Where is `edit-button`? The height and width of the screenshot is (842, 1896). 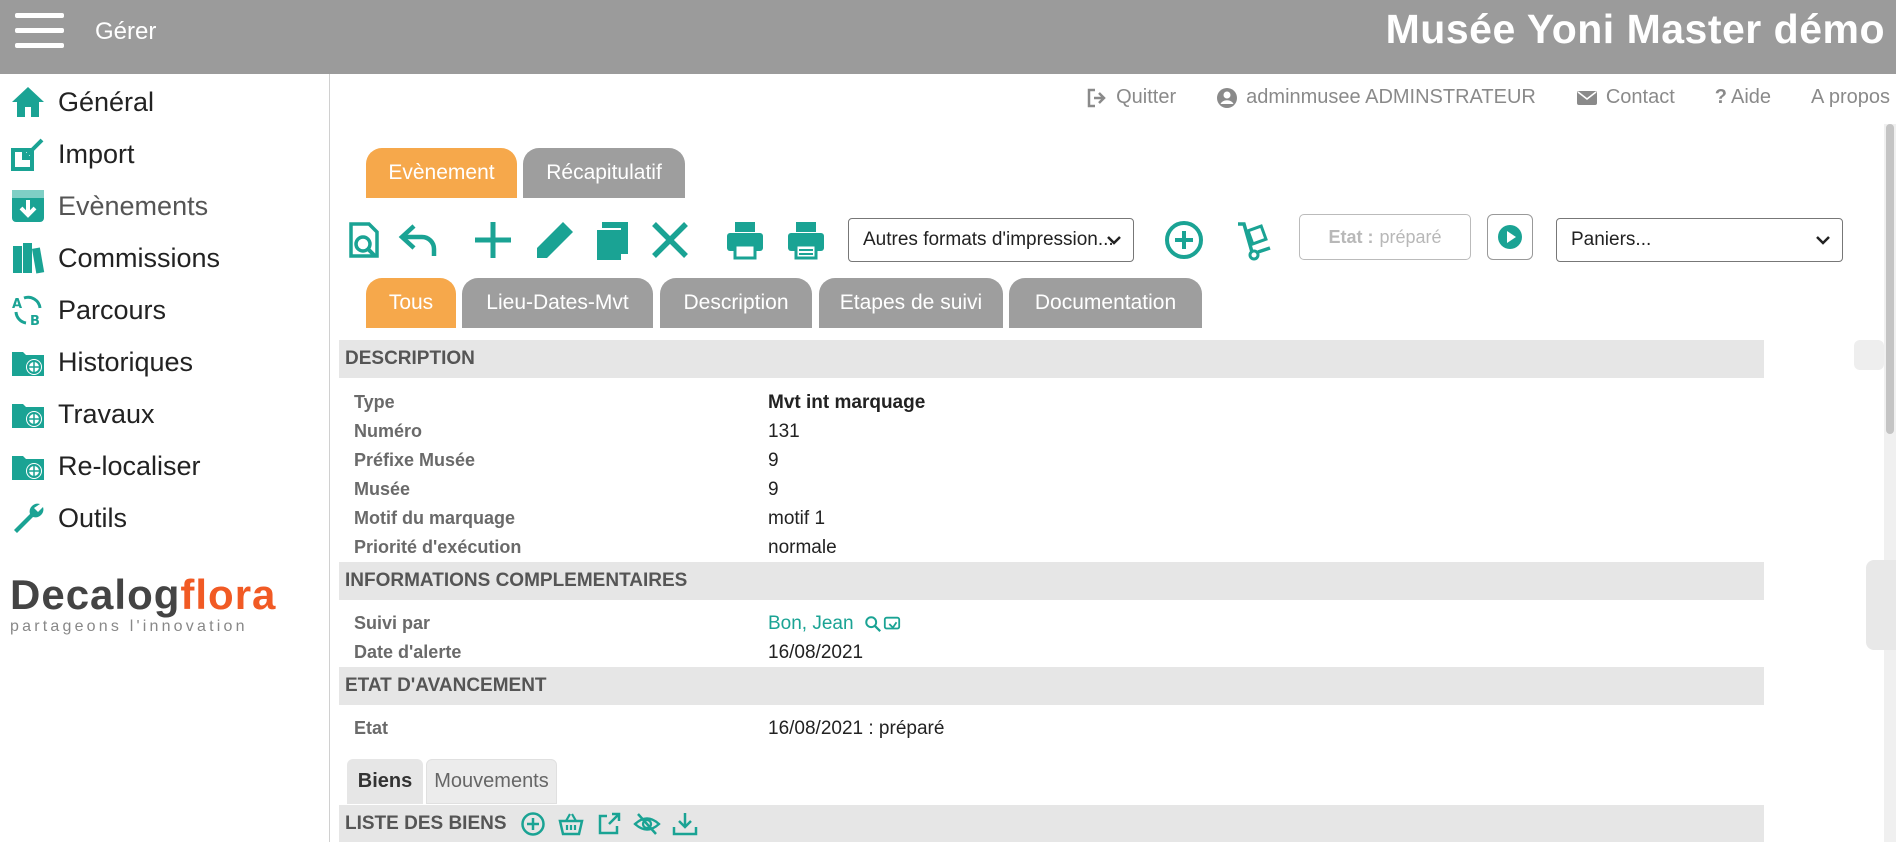
edit-button is located at coordinates (555, 240).